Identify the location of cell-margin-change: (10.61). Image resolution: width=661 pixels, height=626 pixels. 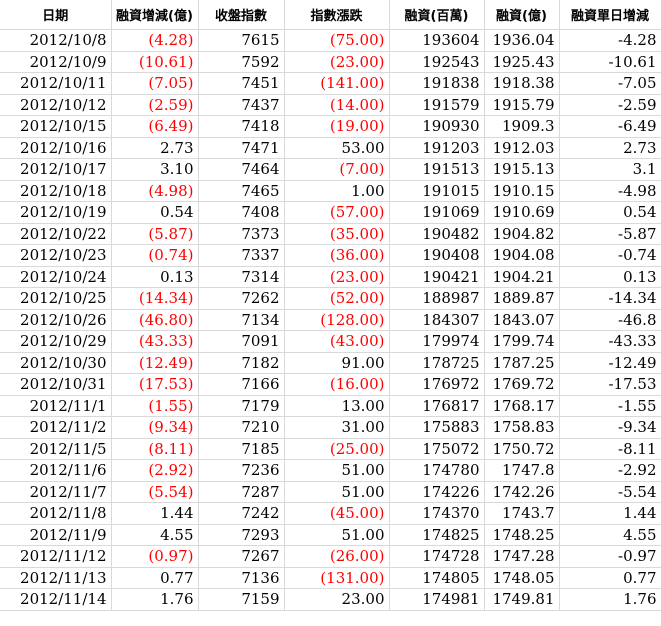
(155, 62).